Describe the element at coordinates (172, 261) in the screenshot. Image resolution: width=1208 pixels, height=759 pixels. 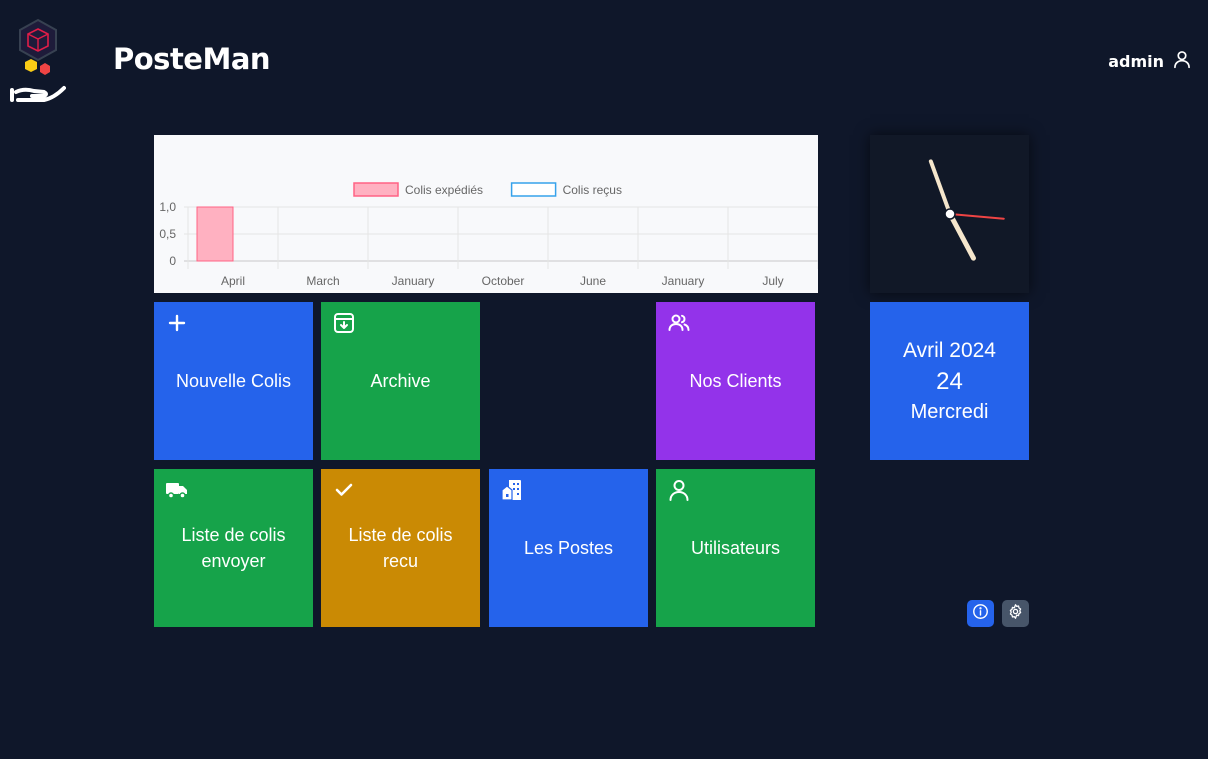
I see `y-tick-label: 0` at that location.